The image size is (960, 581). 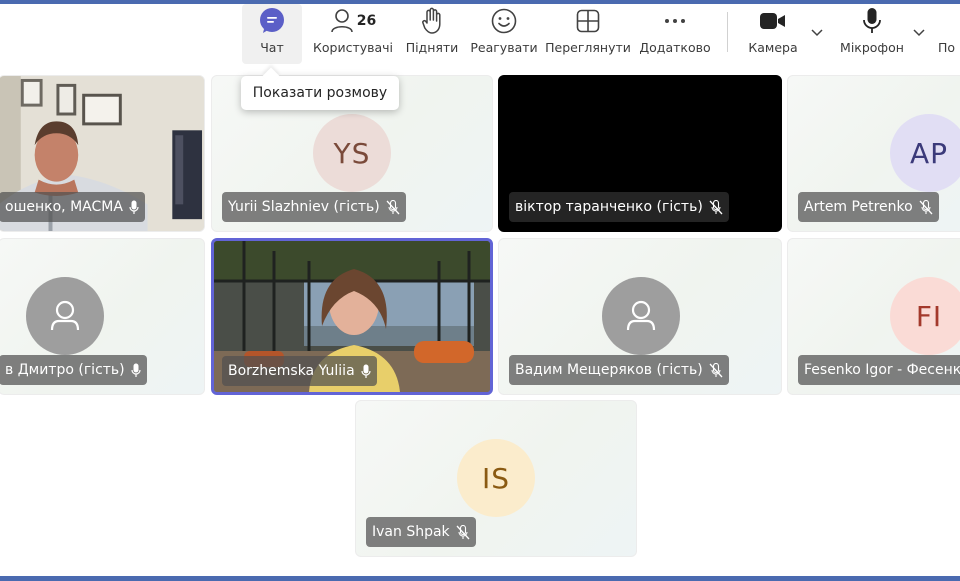 I want to click on participant-tile-generic-2: Вадим Мещеряков (гість), so click(x=640, y=316).